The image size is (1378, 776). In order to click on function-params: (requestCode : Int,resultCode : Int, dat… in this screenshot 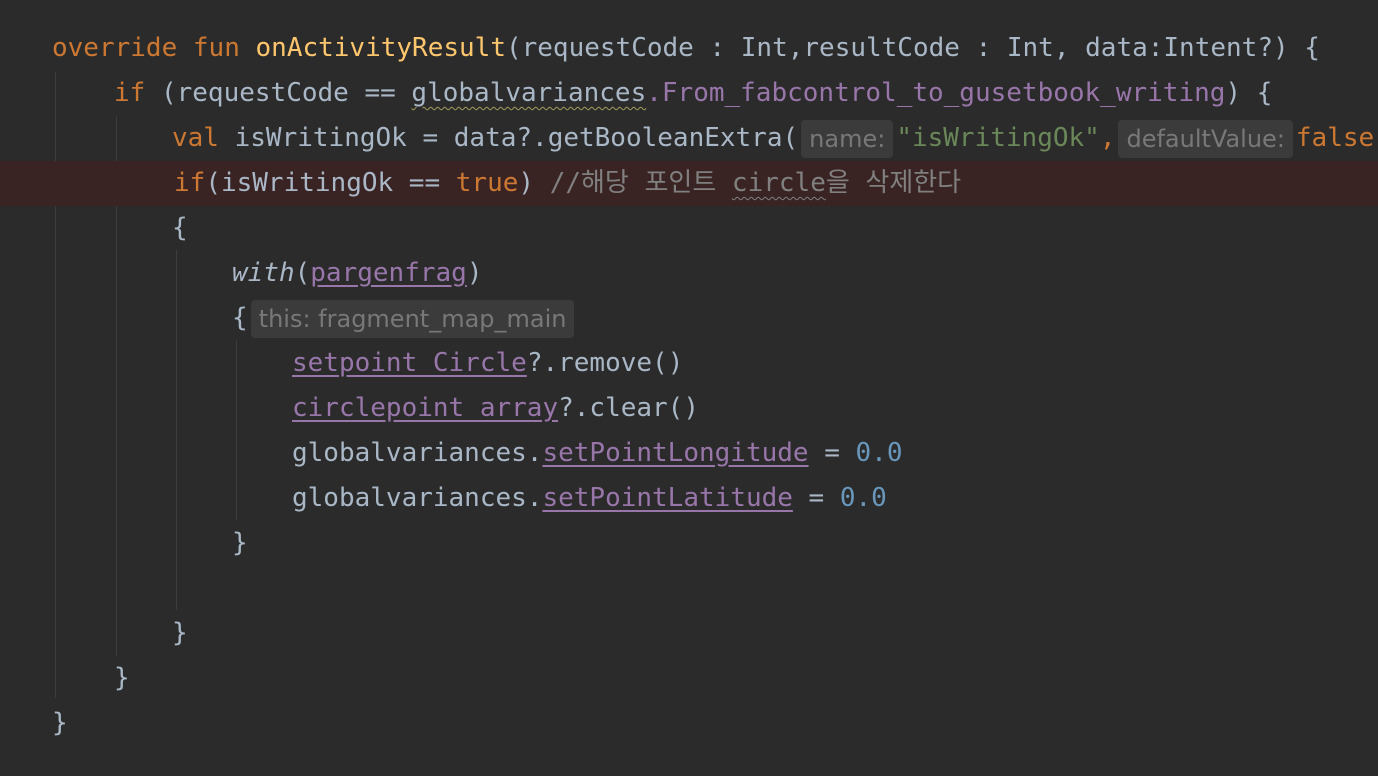, I will do `click(912, 48)`.